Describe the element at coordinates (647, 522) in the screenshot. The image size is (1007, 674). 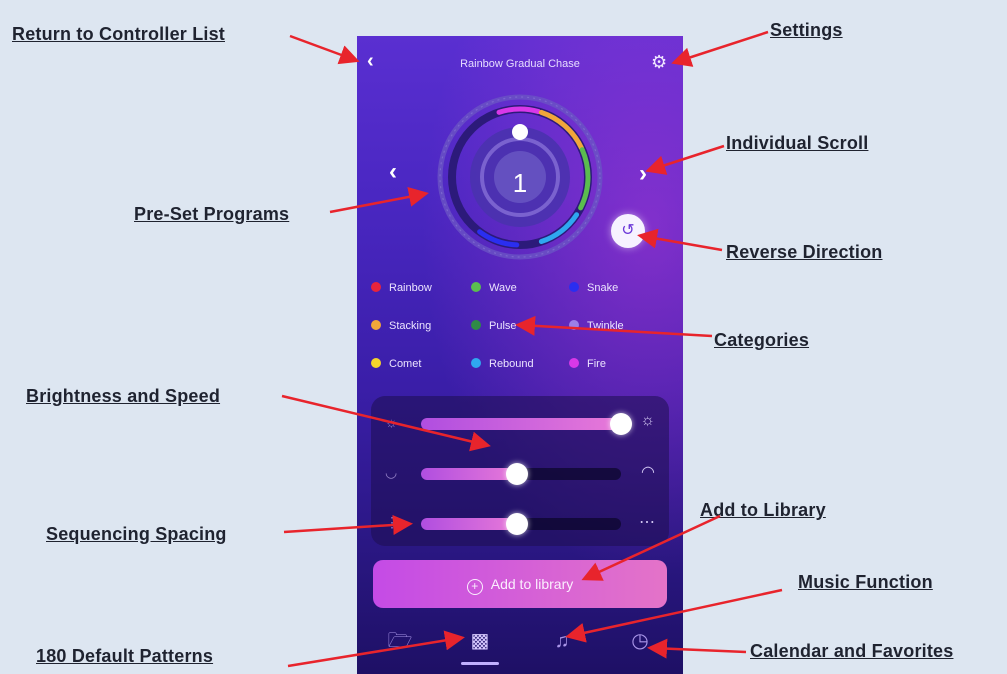
I see `spacing-wide-icon: ⋯` at that location.